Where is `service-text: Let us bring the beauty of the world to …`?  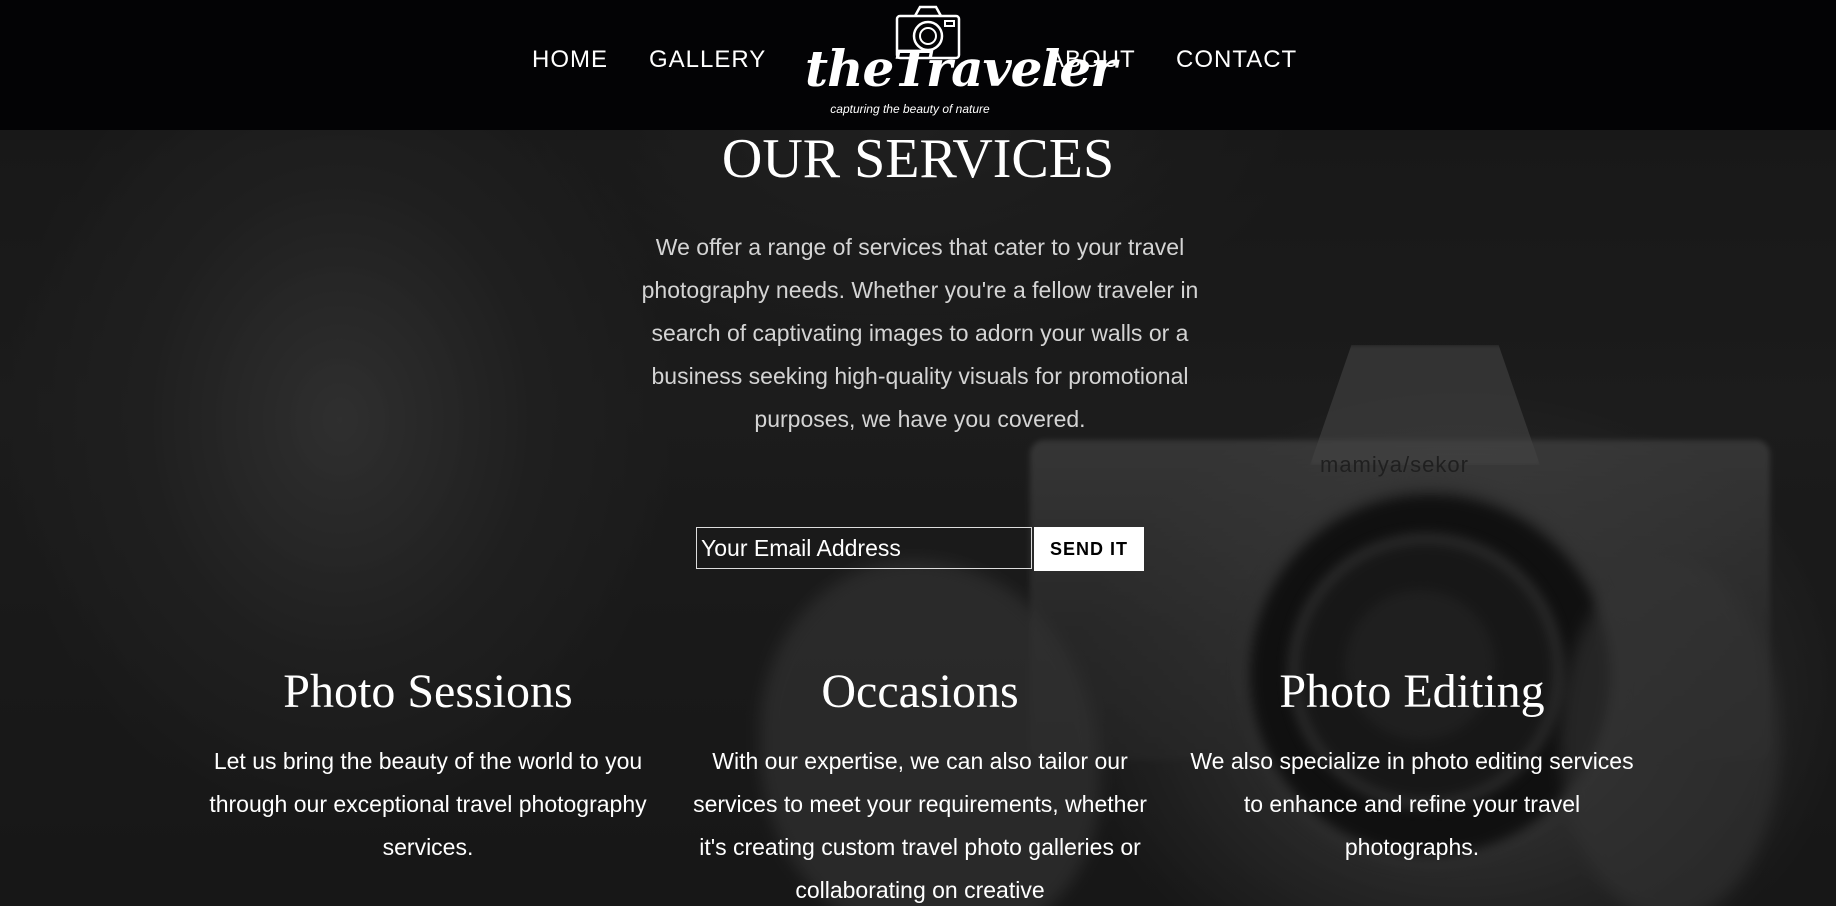 service-text: Let us bring the beauty of the world to … is located at coordinates (428, 804).